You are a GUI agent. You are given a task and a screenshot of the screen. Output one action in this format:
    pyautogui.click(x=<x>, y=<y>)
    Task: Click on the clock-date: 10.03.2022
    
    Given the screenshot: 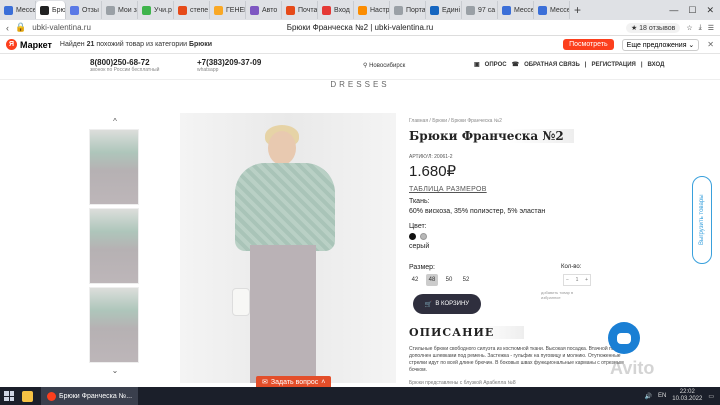 What is the action you would take?
    pyautogui.click(x=687, y=399)
    